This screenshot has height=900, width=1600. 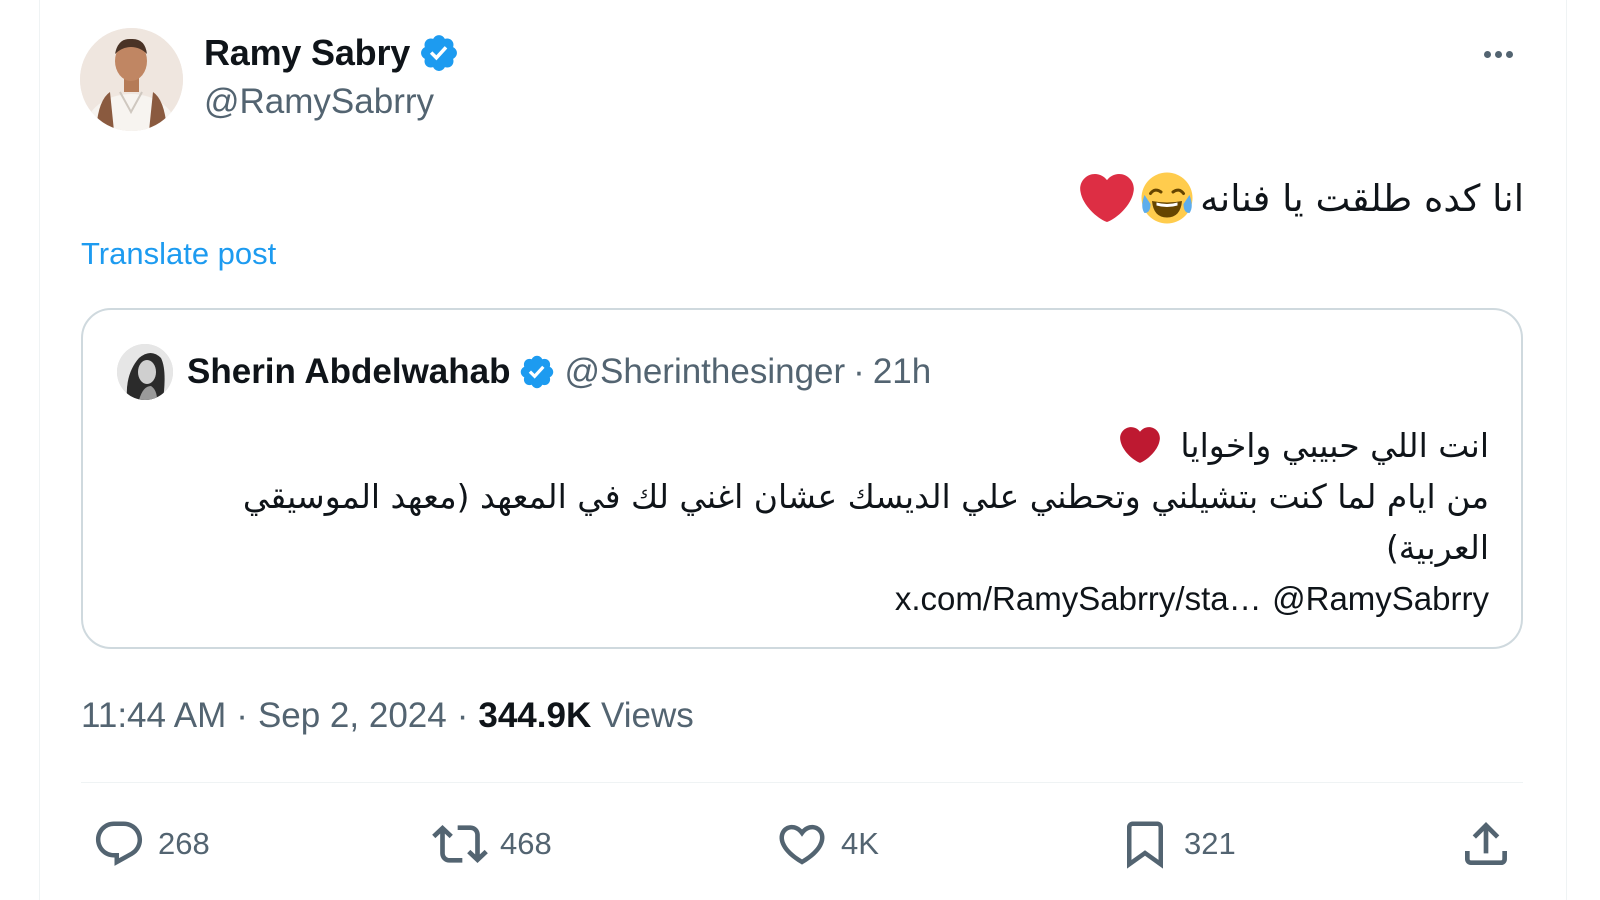 What do you see at coordinates (352, 716) in the screenshot?
I see `post-date: Sep 2, 2024` at bounding box center [352, 716].